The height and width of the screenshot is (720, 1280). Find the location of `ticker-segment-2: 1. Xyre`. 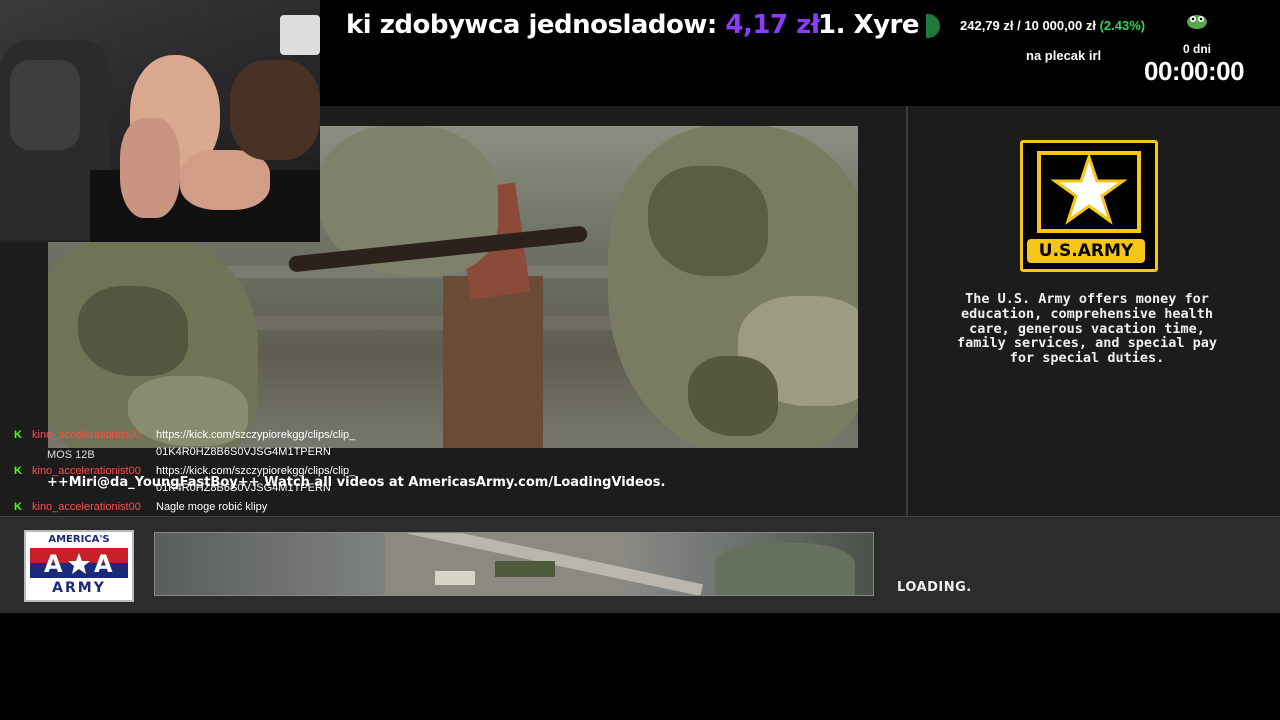

ticker-segment-2: 1. Xyre is located at coordinates (868, 25).